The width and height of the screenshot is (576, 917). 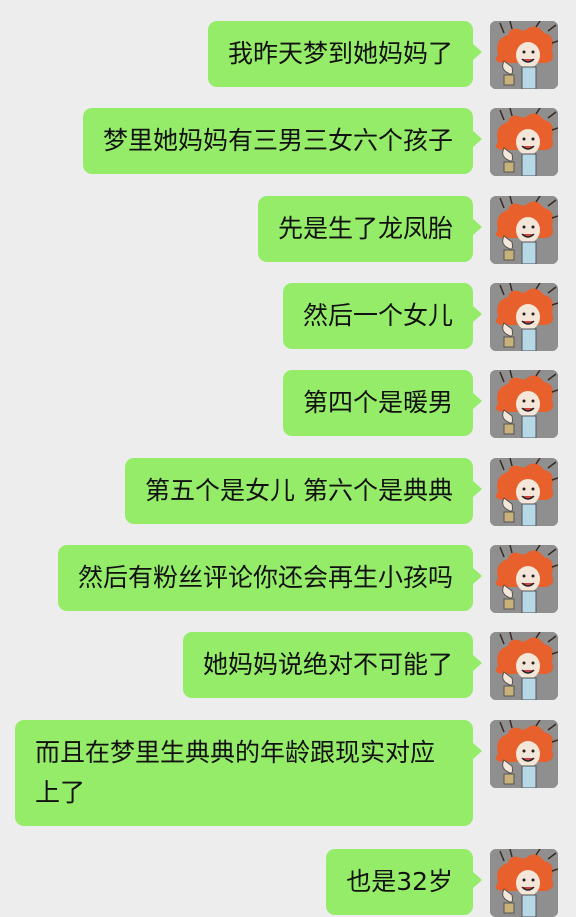 I want to click on message-bubble: 也是32岁, so click(x=404, y=882).